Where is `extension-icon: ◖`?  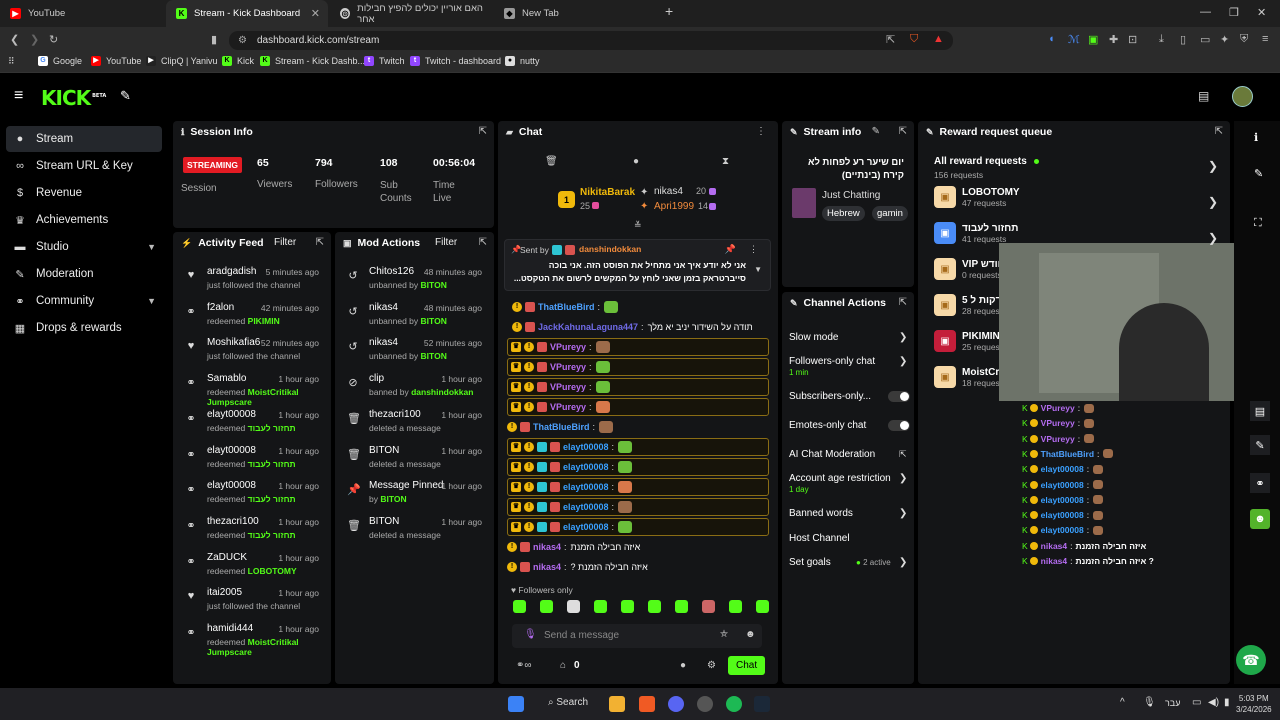
extension-icon: ◖ is located at coordinates (1051, 39).